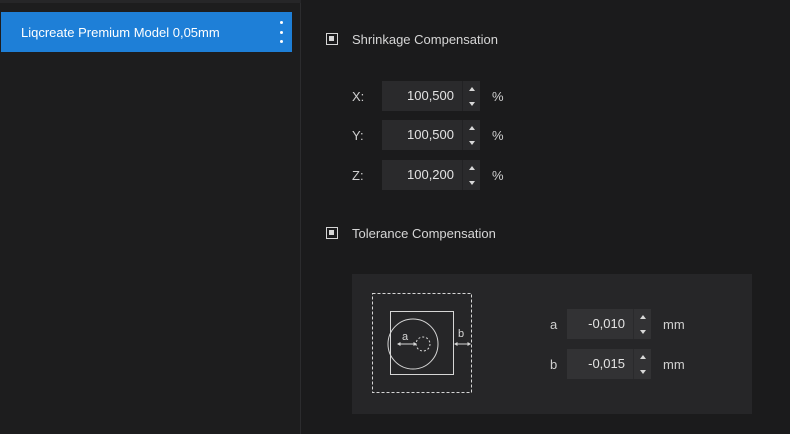 The image size is (790, 434). Describe the element at coordinates (358, 96) in the screenshot. I see `axis-label-x: X:` at that location.